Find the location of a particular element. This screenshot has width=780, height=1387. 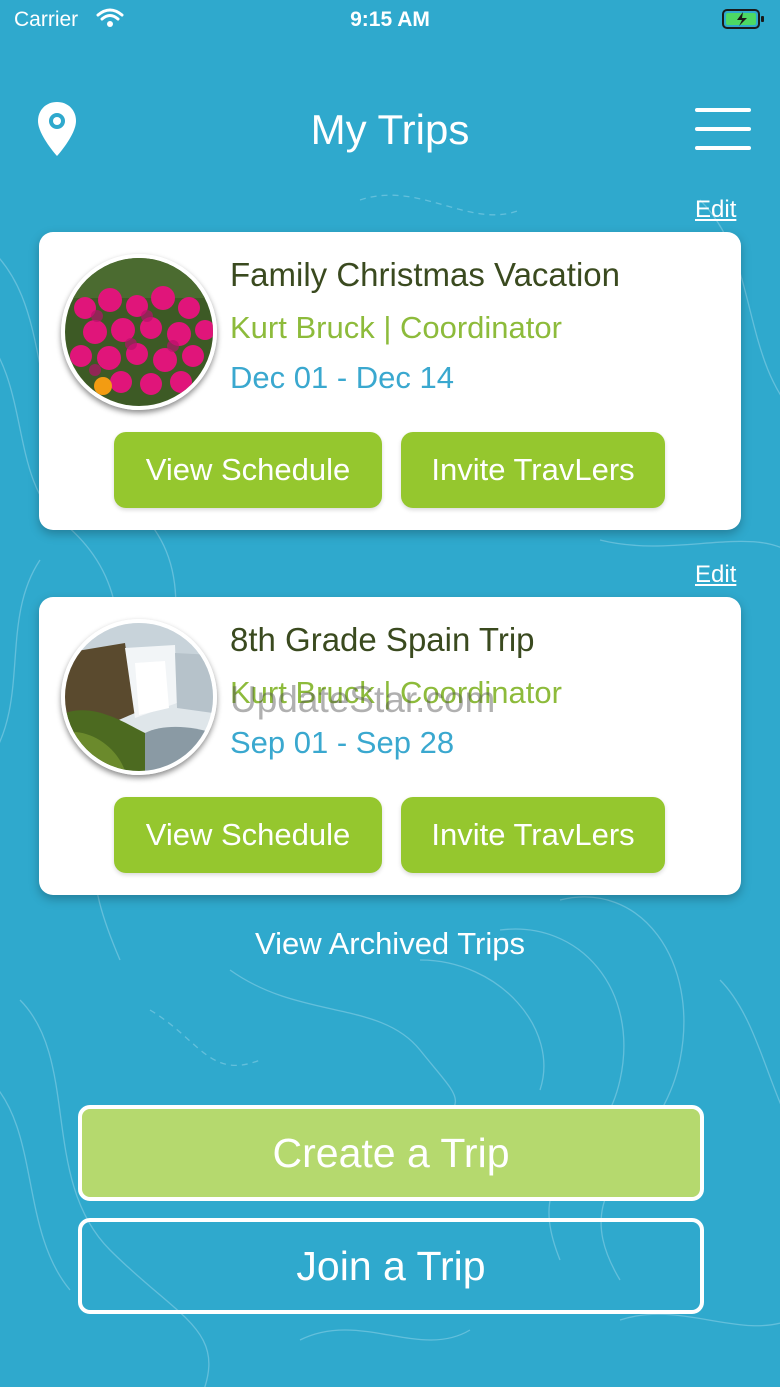

battery-icon is located at coordinates (743, 19).